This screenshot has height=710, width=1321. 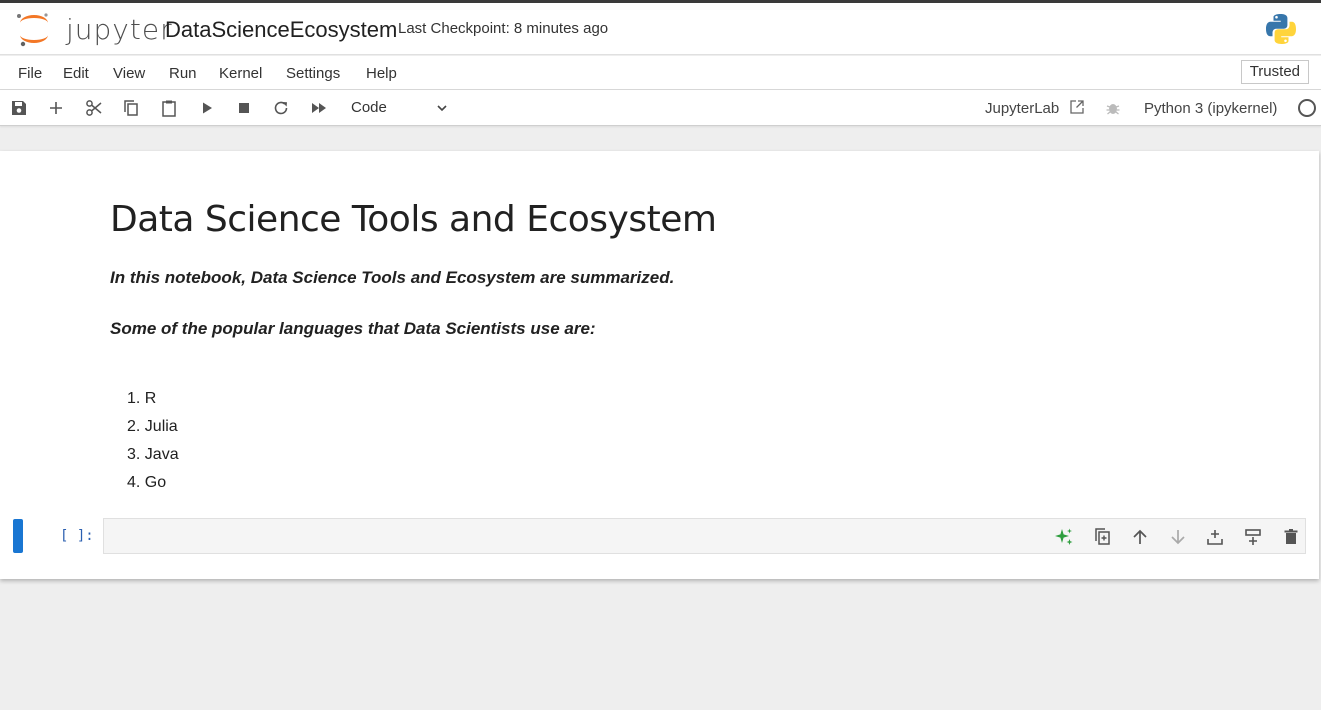 What do you see at coordinates (398, 108) in the screenshot?
I see `cell-type-select: Code` at bounding box center [398, 108].